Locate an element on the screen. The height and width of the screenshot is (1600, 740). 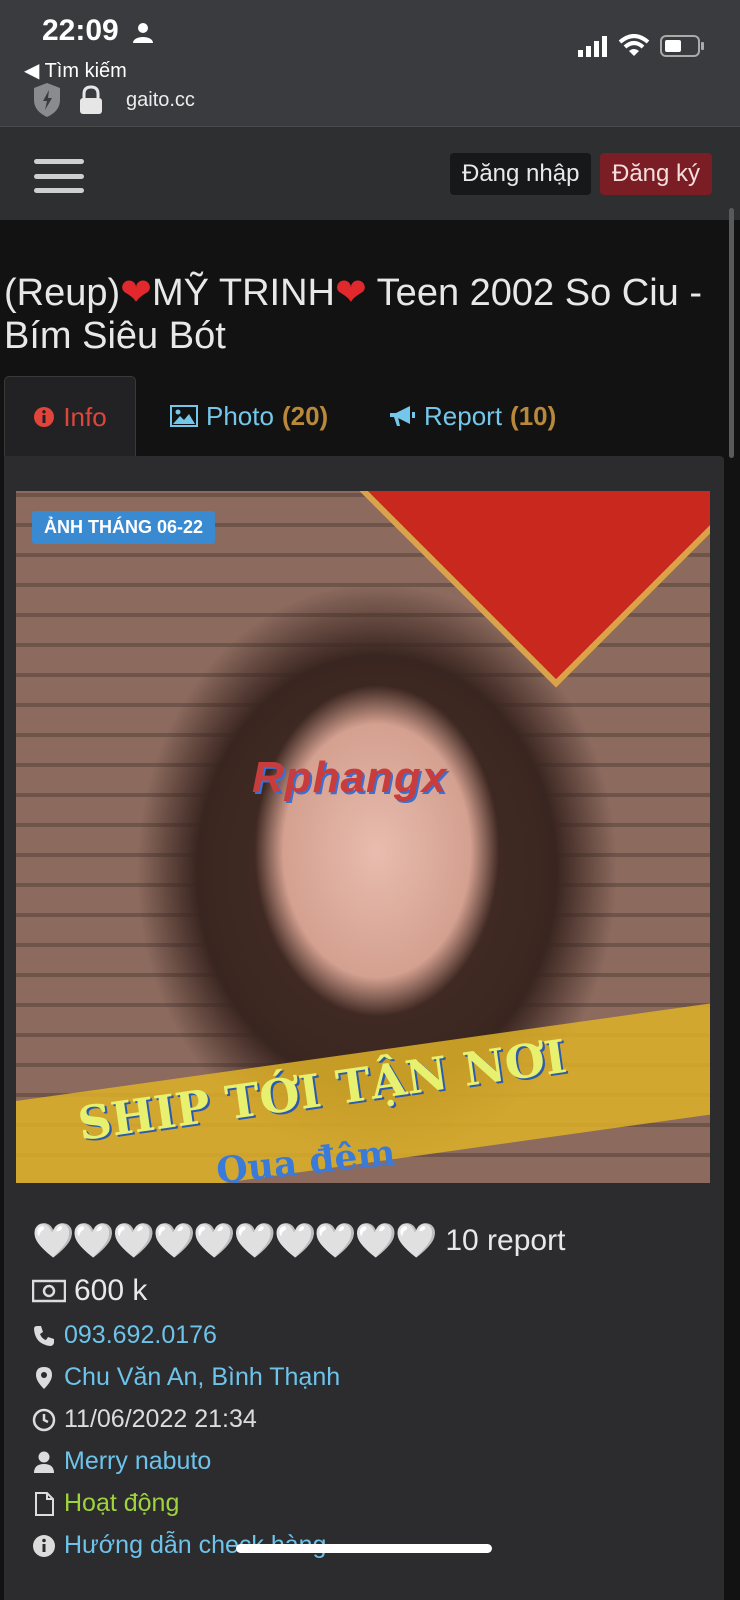
lock-icon is located at coordinates (91, 99).